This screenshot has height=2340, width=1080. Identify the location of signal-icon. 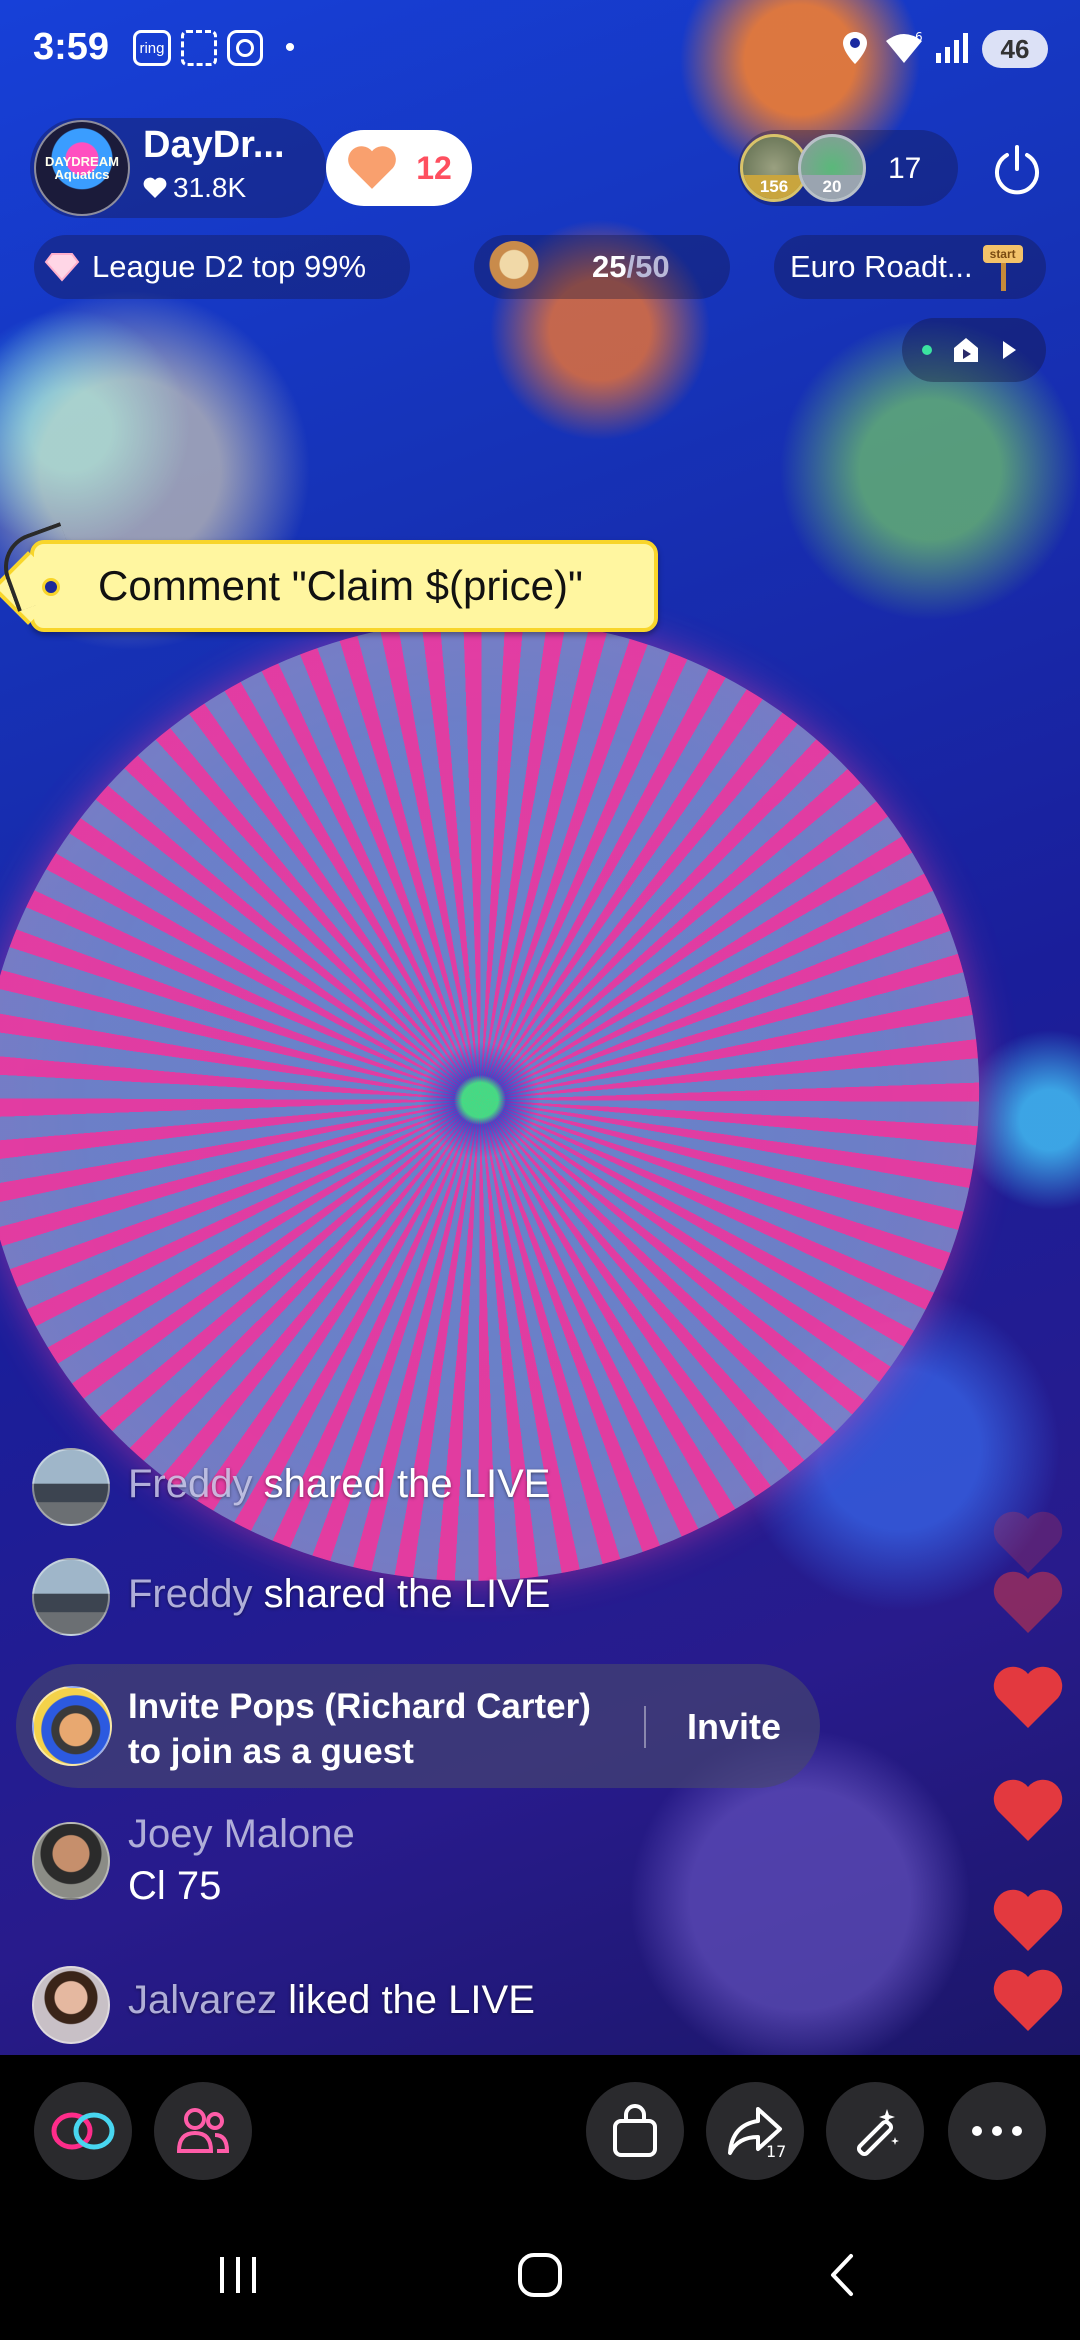
(954, 48).